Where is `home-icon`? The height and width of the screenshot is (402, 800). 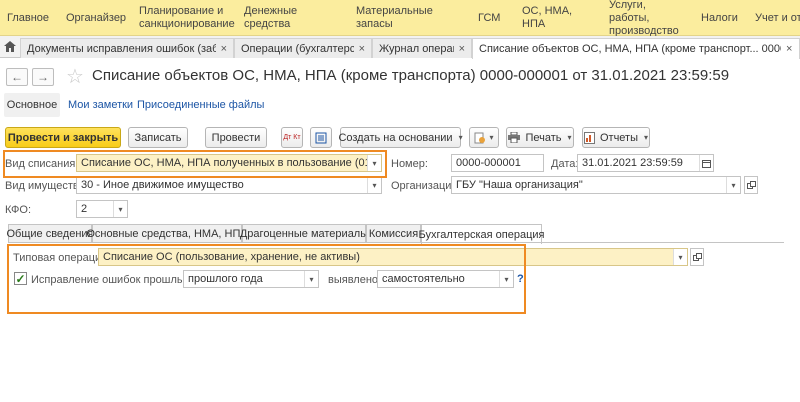 home-icon is located at coordinates (10, 46).